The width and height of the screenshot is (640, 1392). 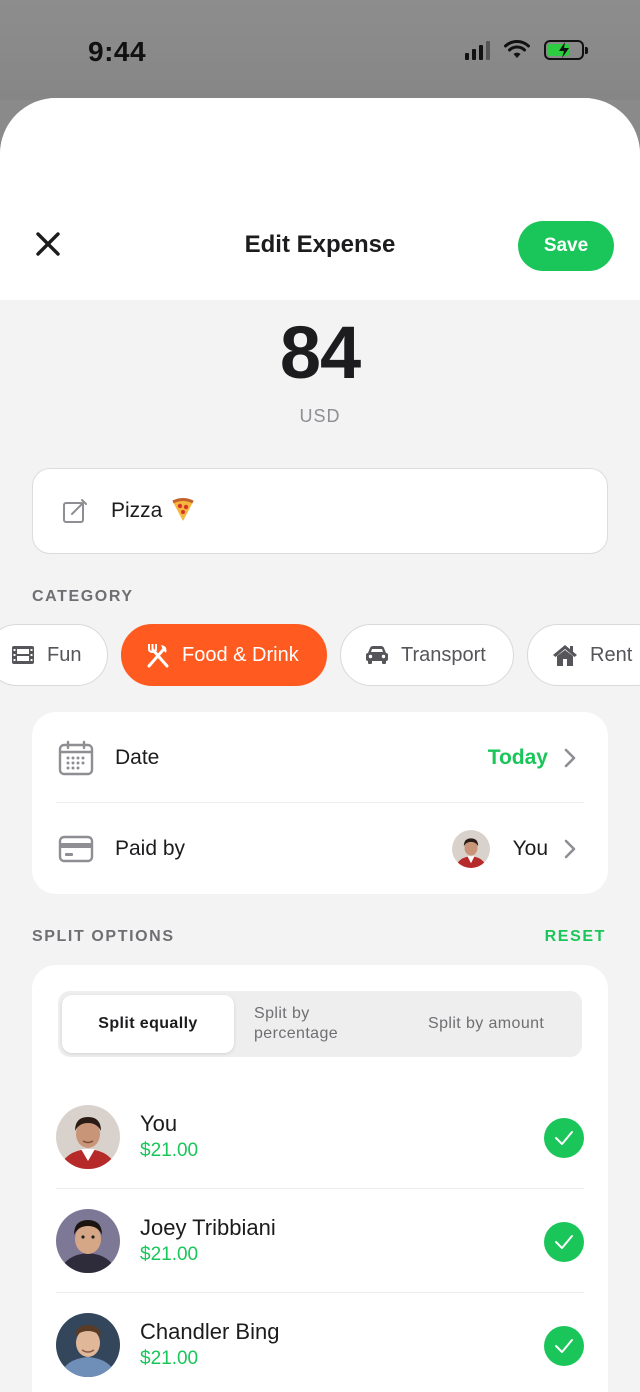 What do you see at coordinates (583, 655) in the screenshot?
I see `category-chip-rent: Rent` at bounding box center [583, 655].